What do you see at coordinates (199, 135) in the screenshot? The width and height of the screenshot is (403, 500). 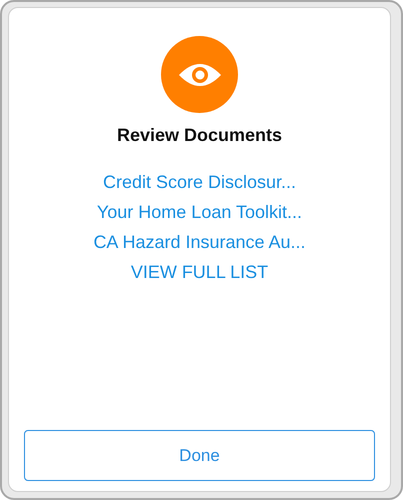 I see `dialog-title: Review Documents` at bounding box center [199, 135].